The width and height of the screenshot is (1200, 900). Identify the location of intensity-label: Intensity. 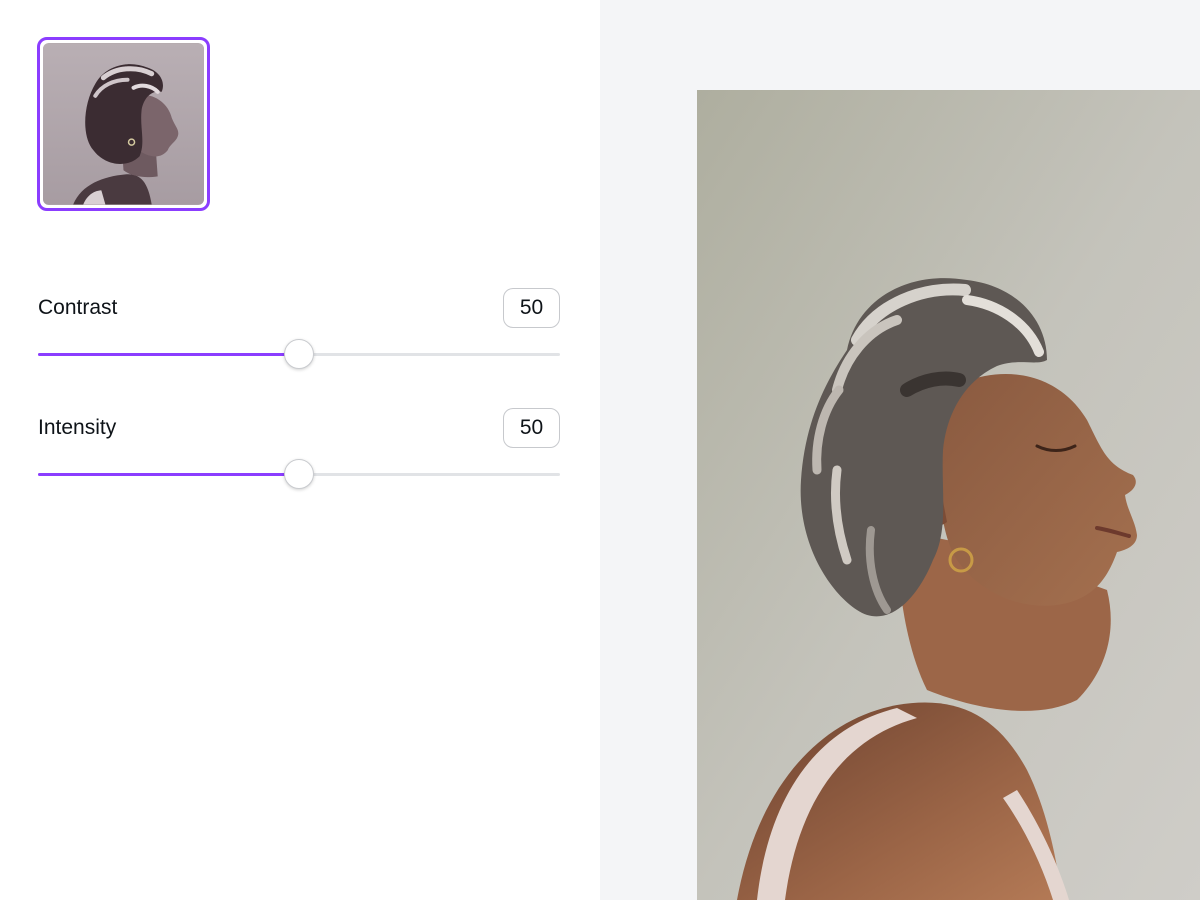
(77, 427).